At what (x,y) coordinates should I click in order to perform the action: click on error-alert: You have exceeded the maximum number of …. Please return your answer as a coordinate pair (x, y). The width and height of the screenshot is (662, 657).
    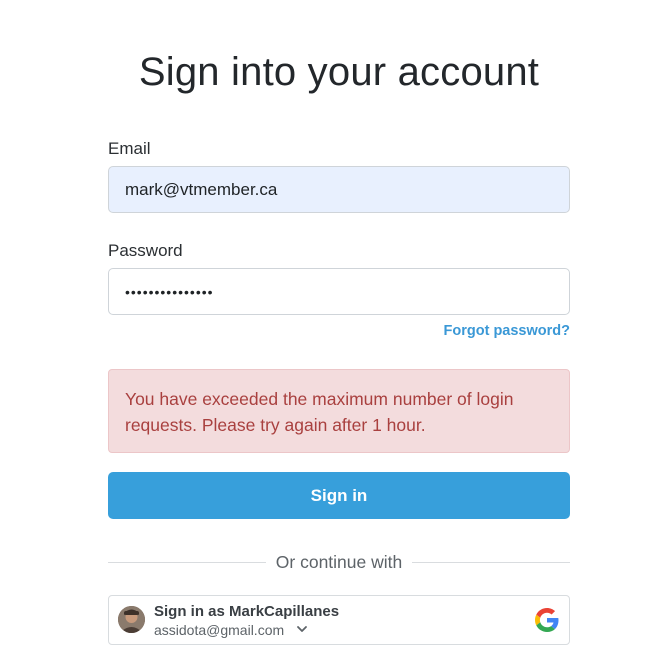
    Looking at the image, I should click on (339, 411).